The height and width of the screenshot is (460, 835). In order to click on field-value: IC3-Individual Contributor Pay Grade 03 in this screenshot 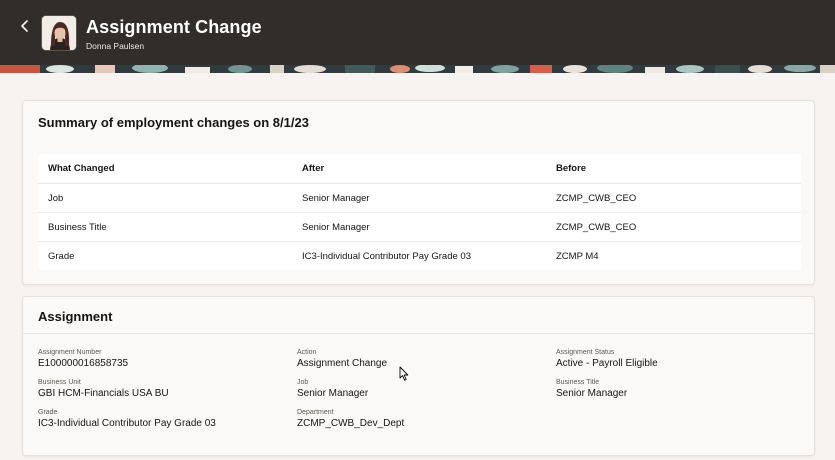, I will do `click(127, 423)`.